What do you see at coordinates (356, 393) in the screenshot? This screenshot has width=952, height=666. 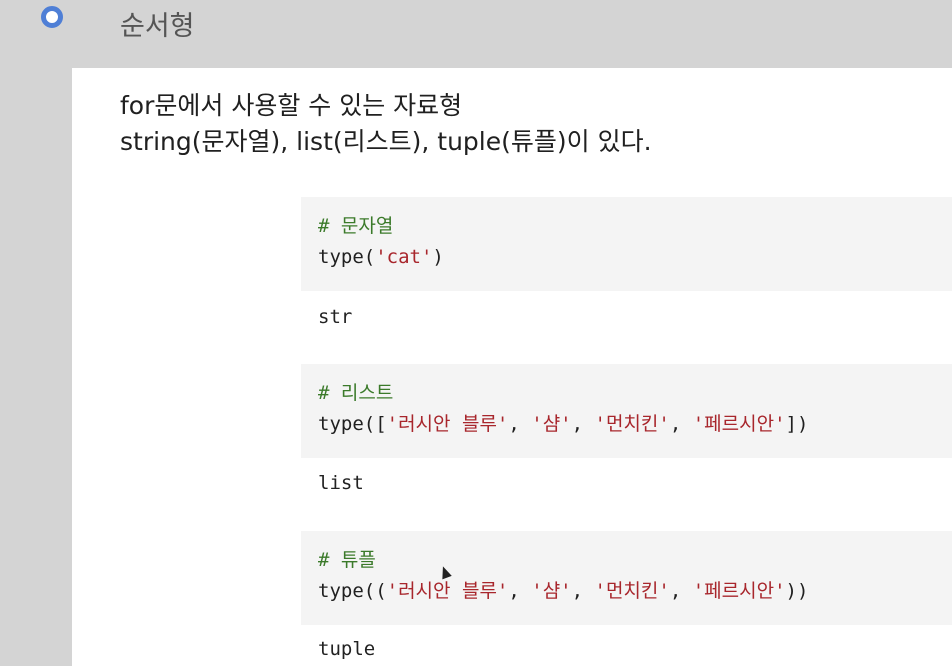 I see `code-comment: # 리스트` at bounding box center [356, 393].